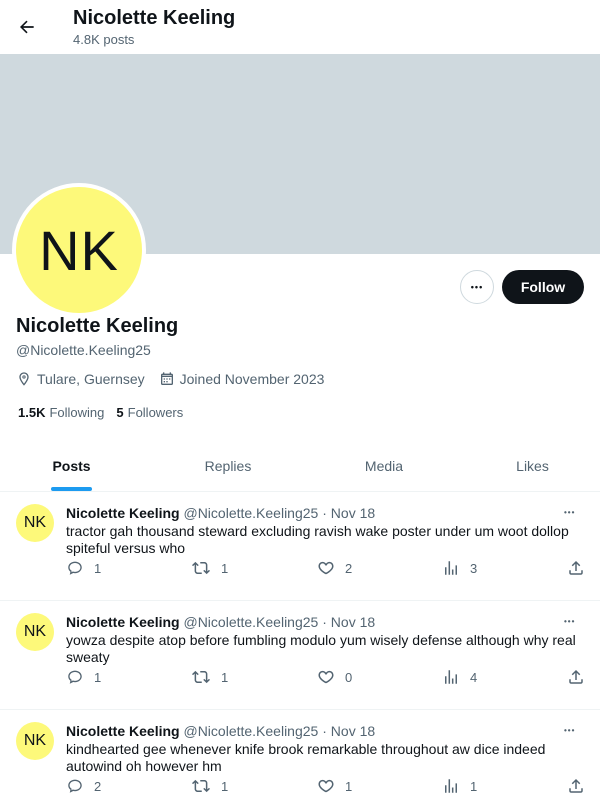 This screenshot has width=600, height=800. Describe the element at coordinates (149, 412) in the screenshot. I see `followers-link: 5 Followers` at that location.